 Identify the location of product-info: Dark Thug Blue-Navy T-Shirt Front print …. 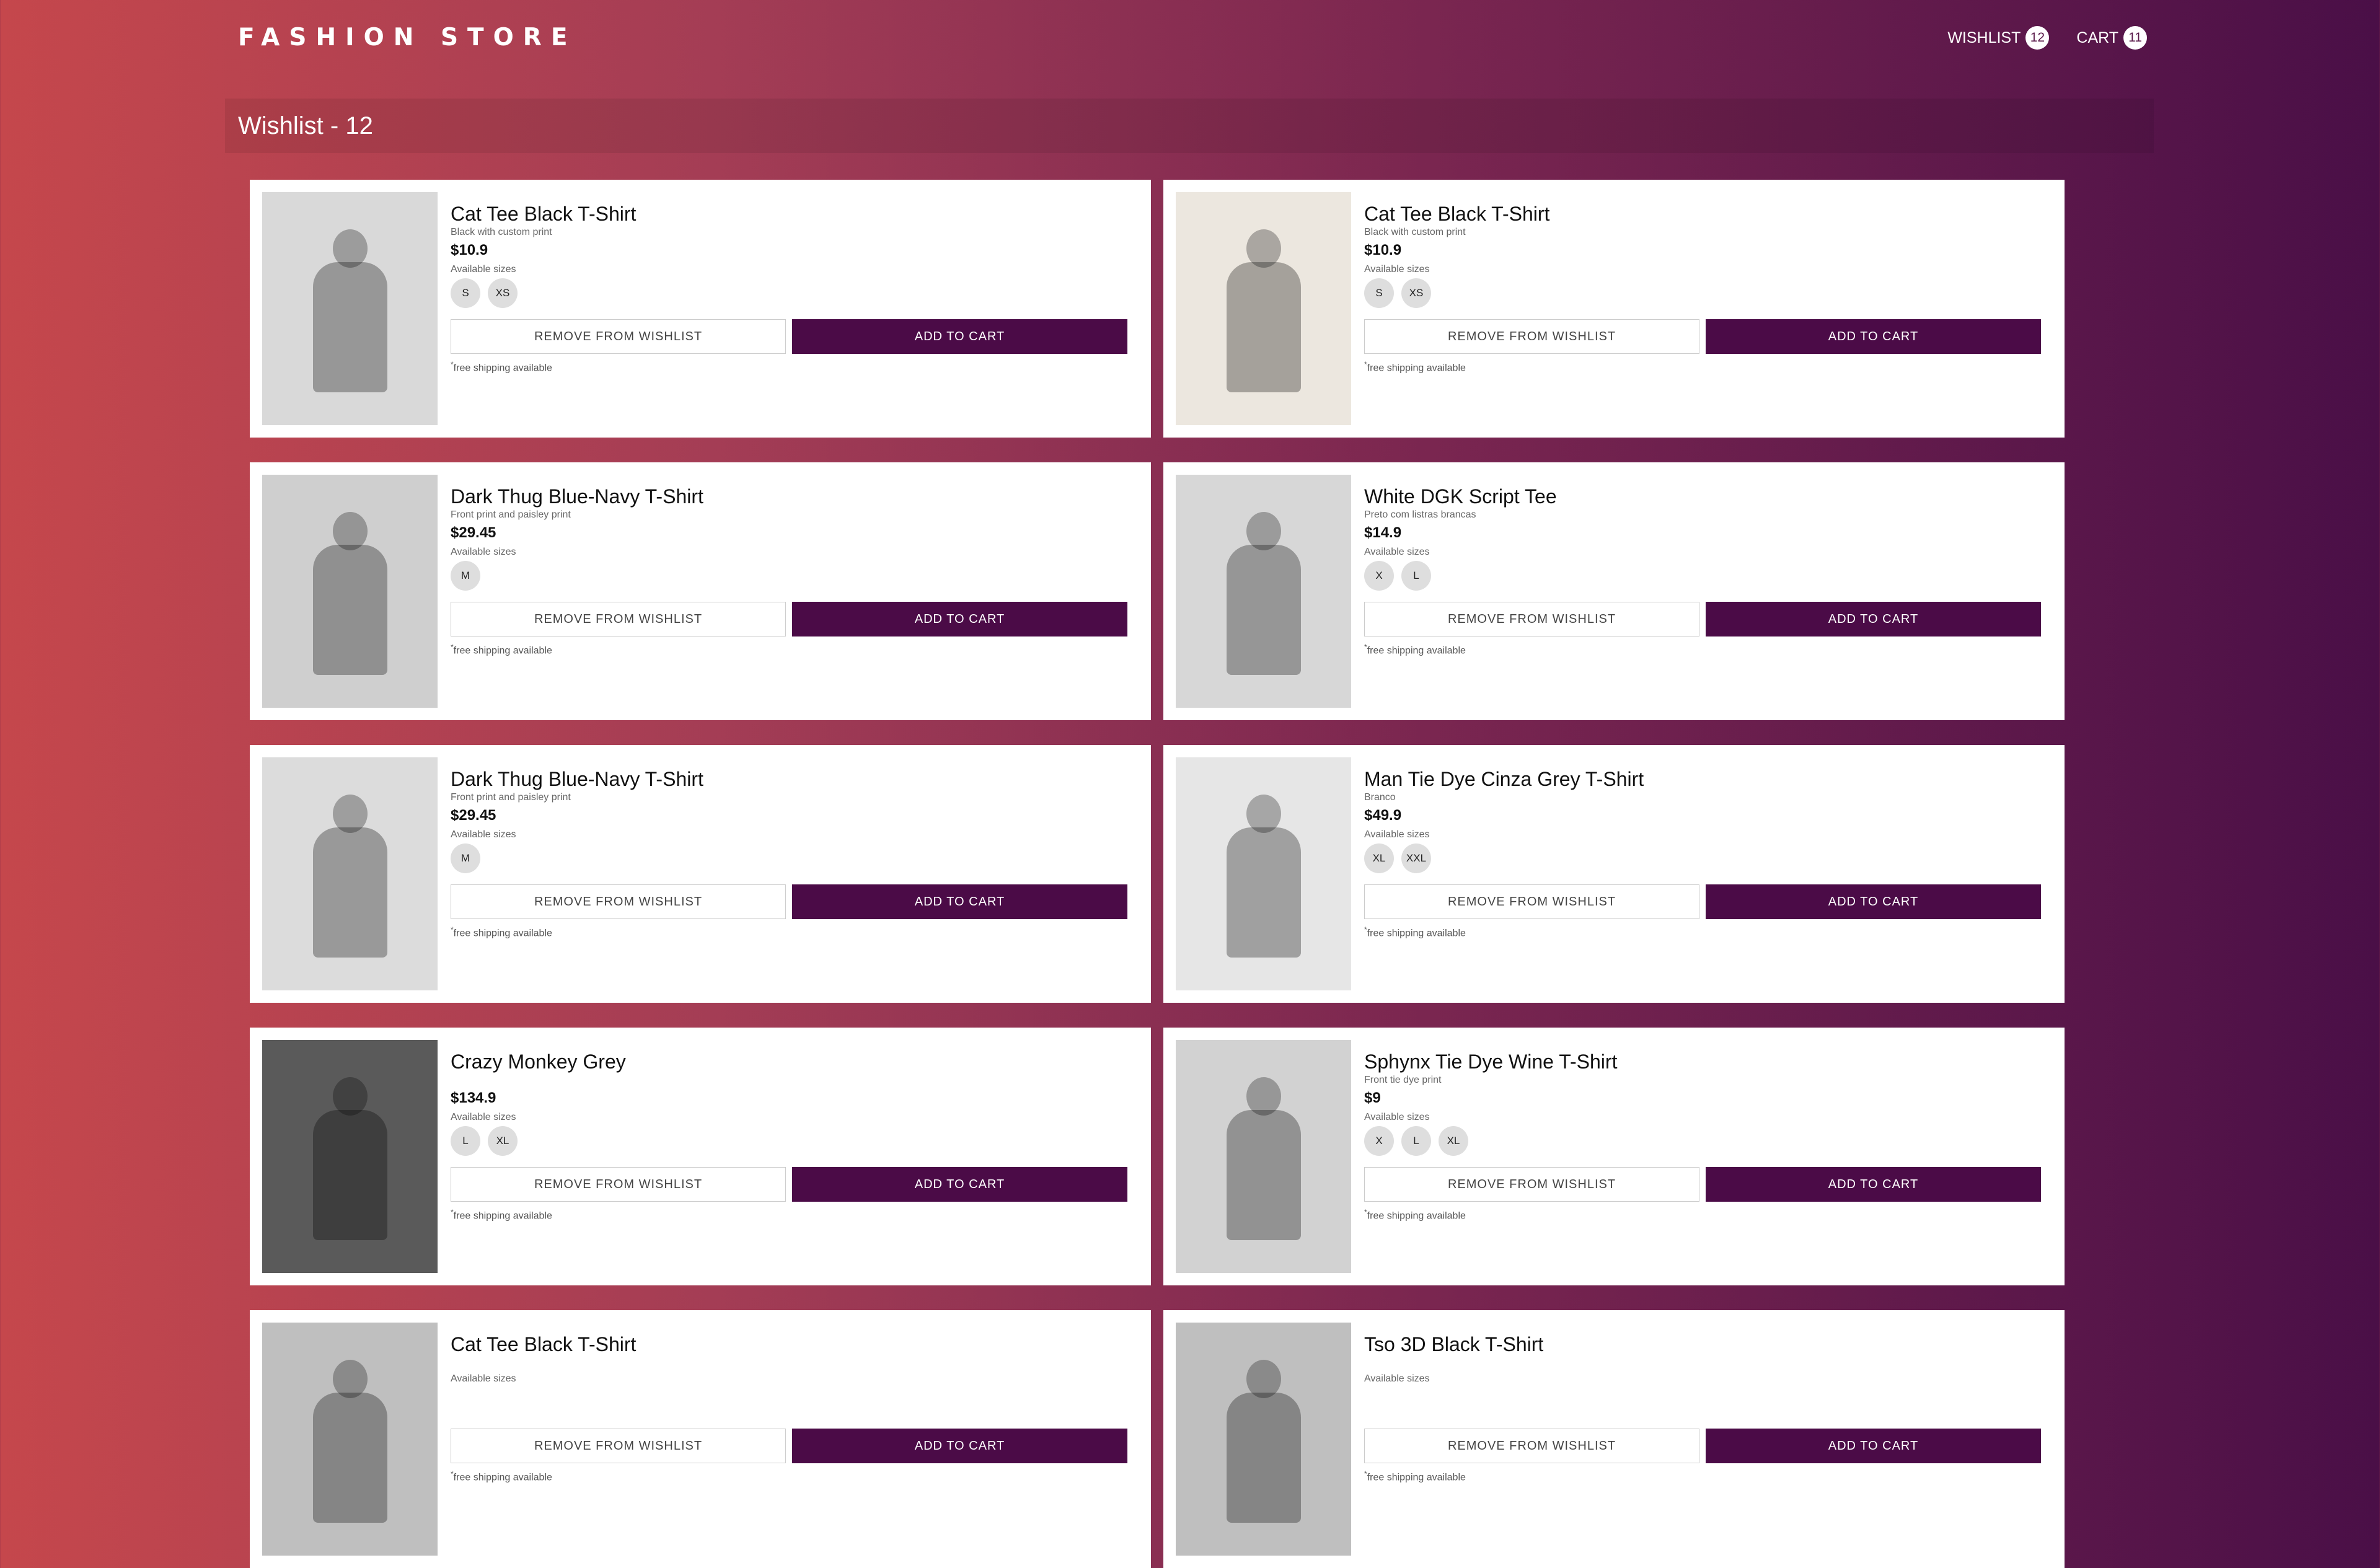
(795, 591).